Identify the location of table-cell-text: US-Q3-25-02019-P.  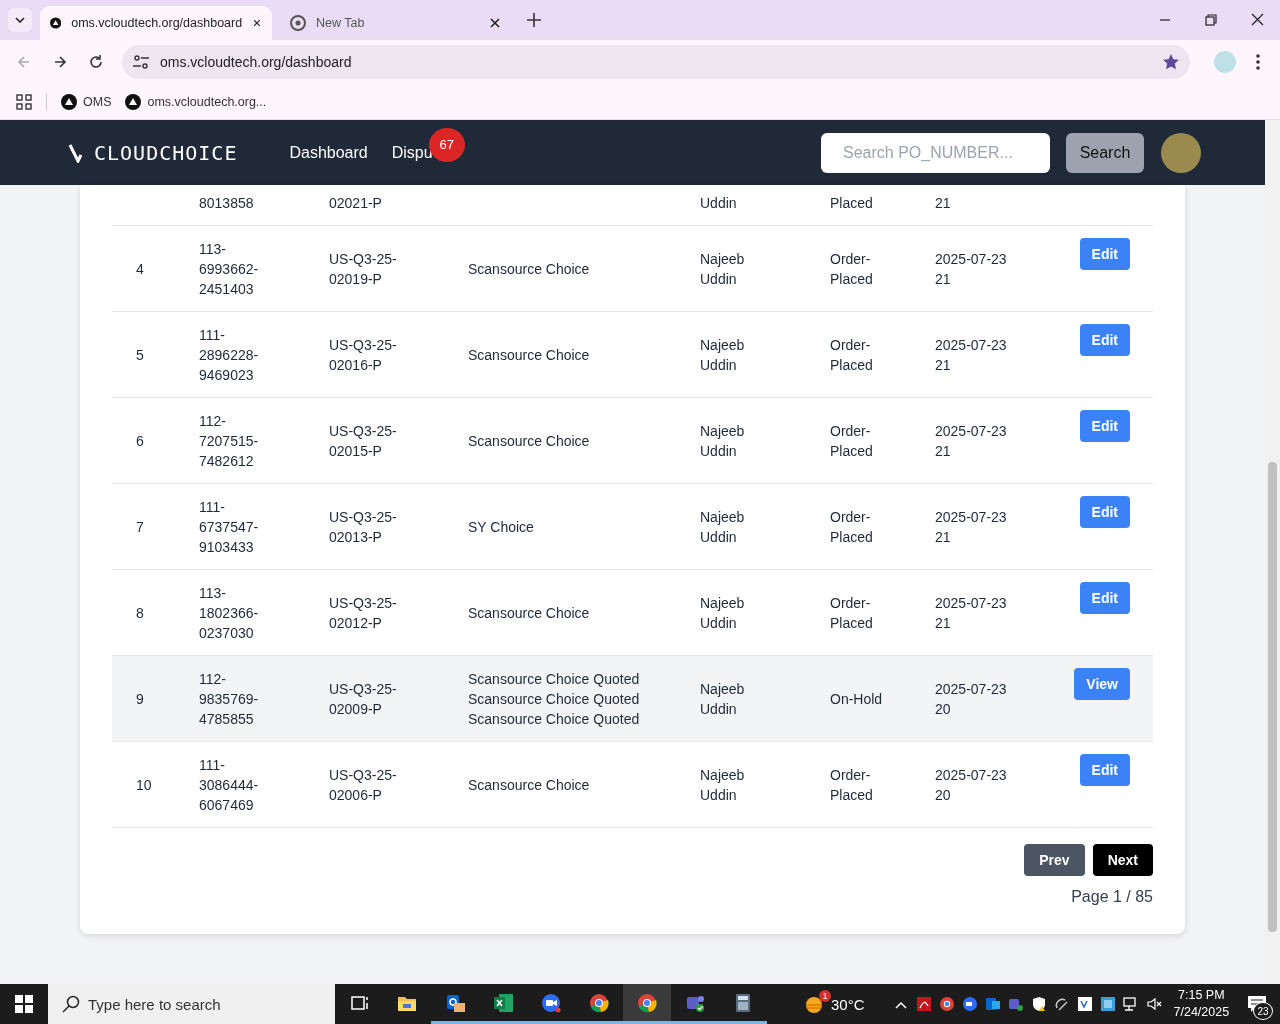
(363, 269).